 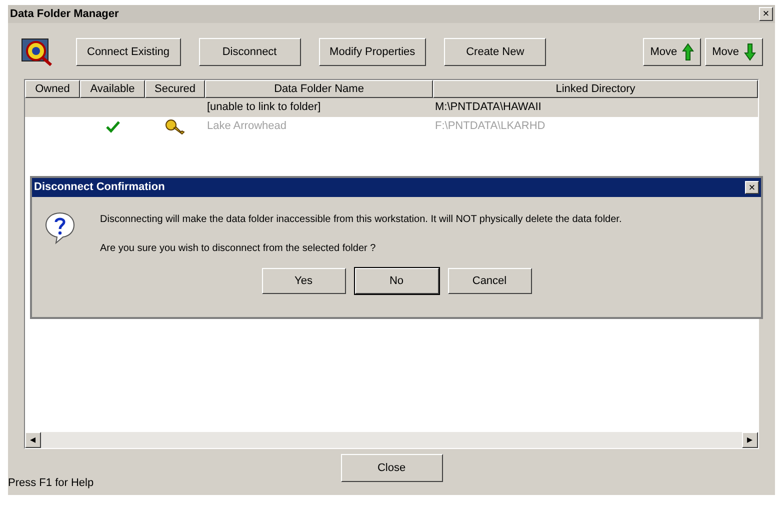 What do you see at coordinates (391, 107) in the screenshot?
I see `table-row: [unable to link to folder] M:\PNTDATA\HAWAII` at bounding box center [391, 107].